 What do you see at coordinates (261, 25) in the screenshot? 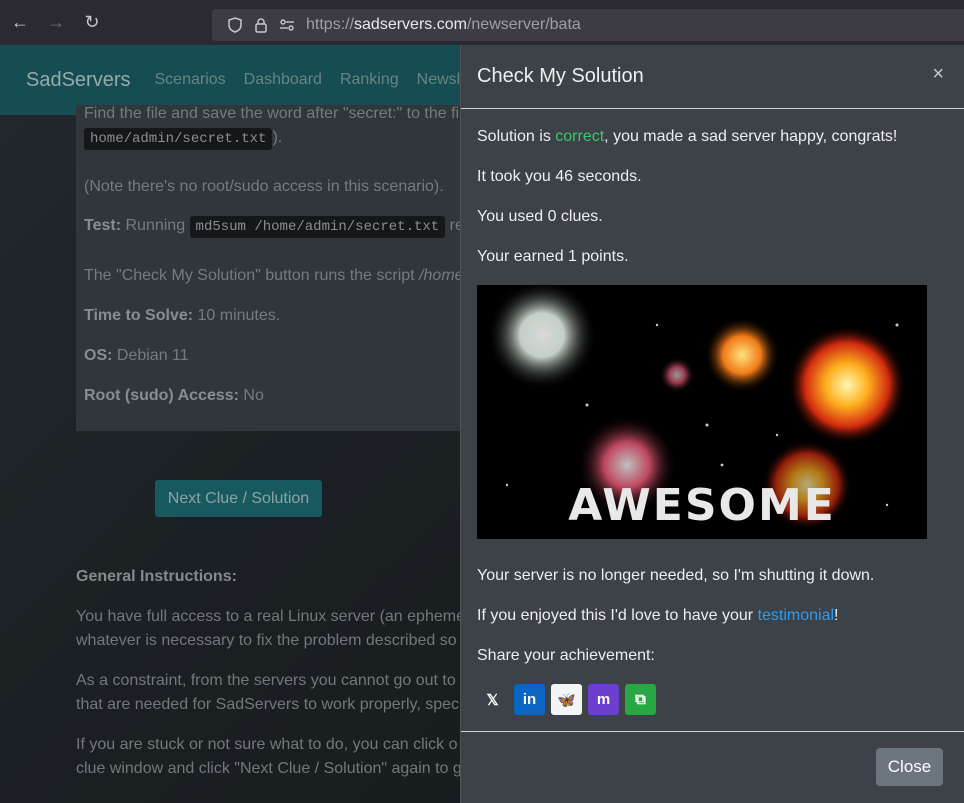
I see `lock-icon` at bounding box center [261, 25].